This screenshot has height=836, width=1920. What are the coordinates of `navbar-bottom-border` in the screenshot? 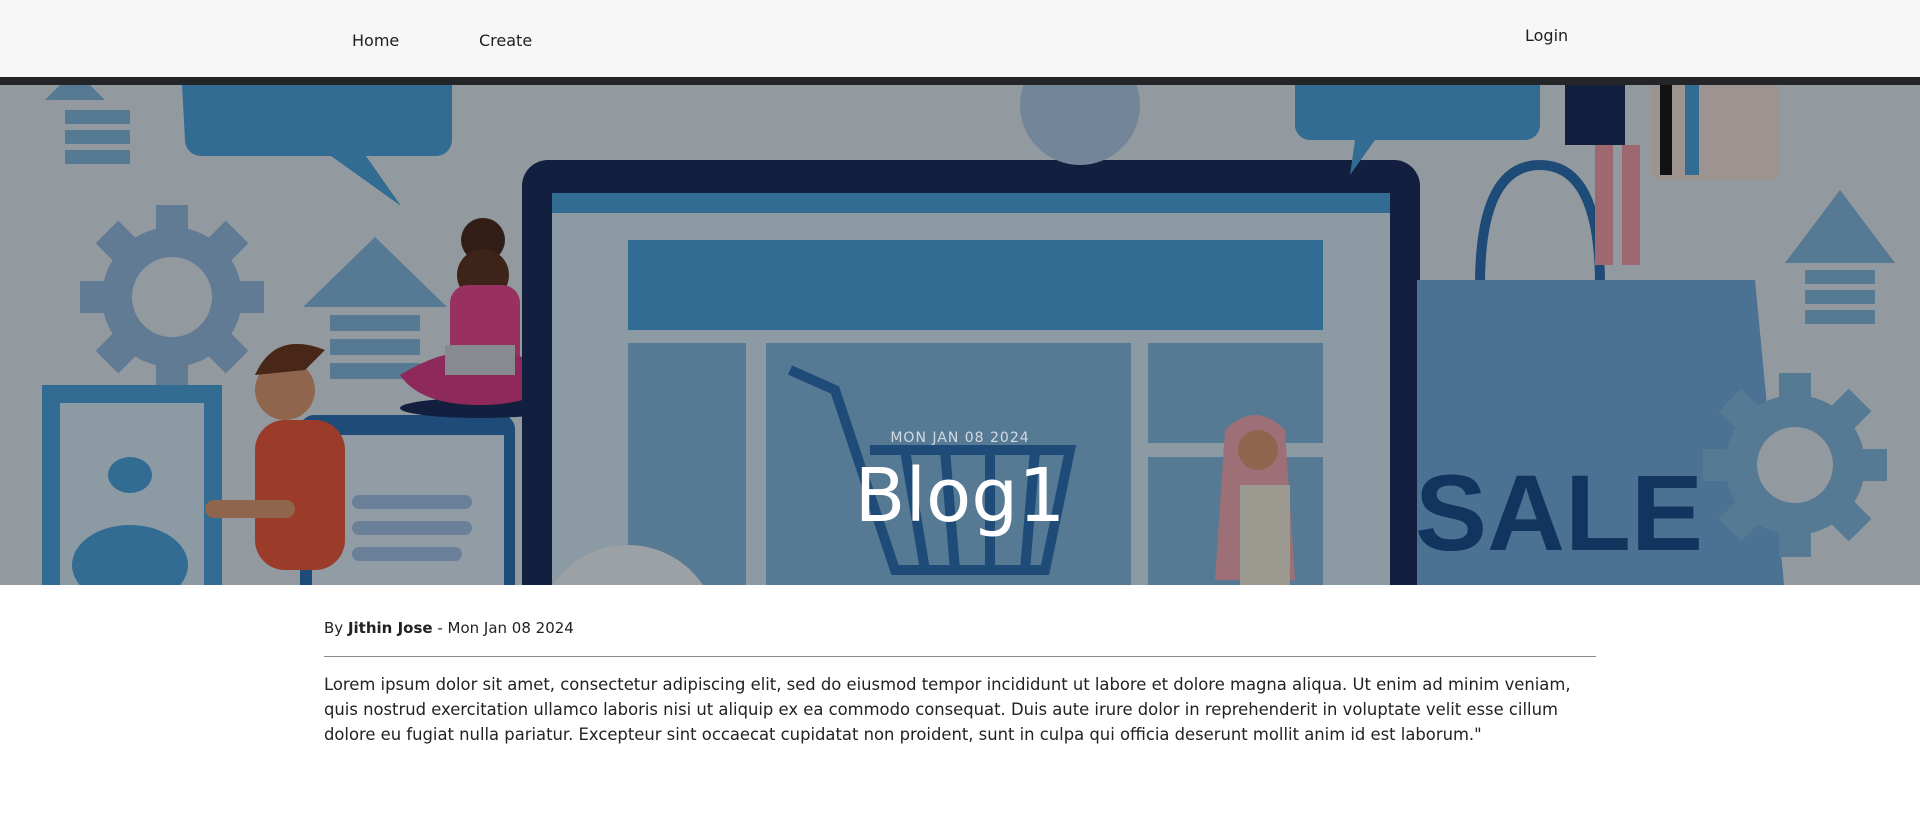 It's located at (960, 81).